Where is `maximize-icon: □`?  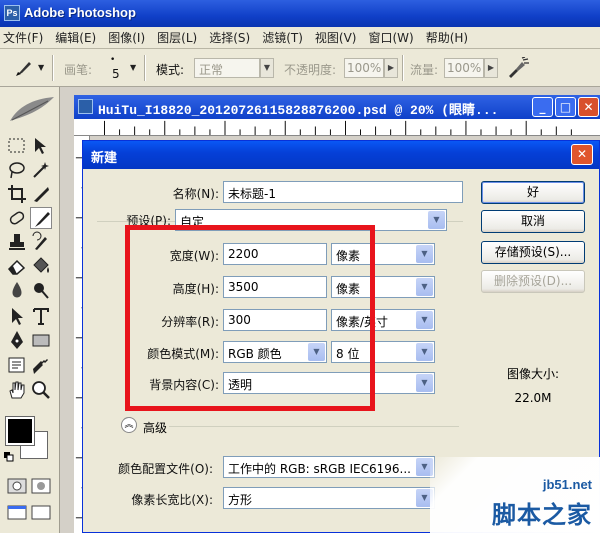
maximize-icon: □ is located at coordinates (565, 107).